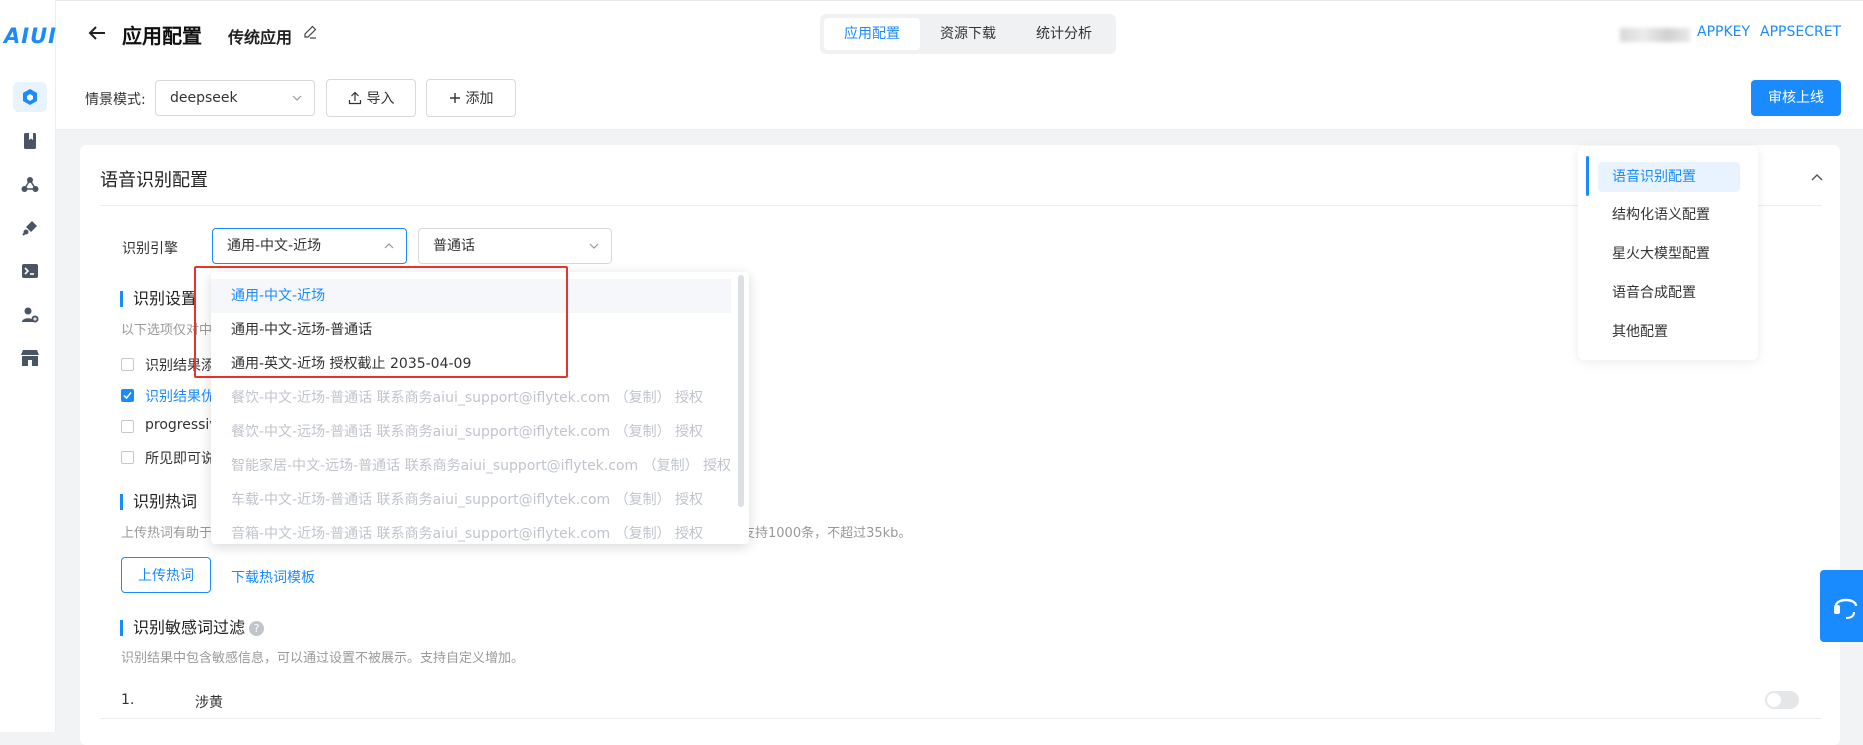 The image size is (1863, 745). Describe the element at coordinates (273, 577) in the screenshot. I see `download-template-link: 下载热词模板` at that location.